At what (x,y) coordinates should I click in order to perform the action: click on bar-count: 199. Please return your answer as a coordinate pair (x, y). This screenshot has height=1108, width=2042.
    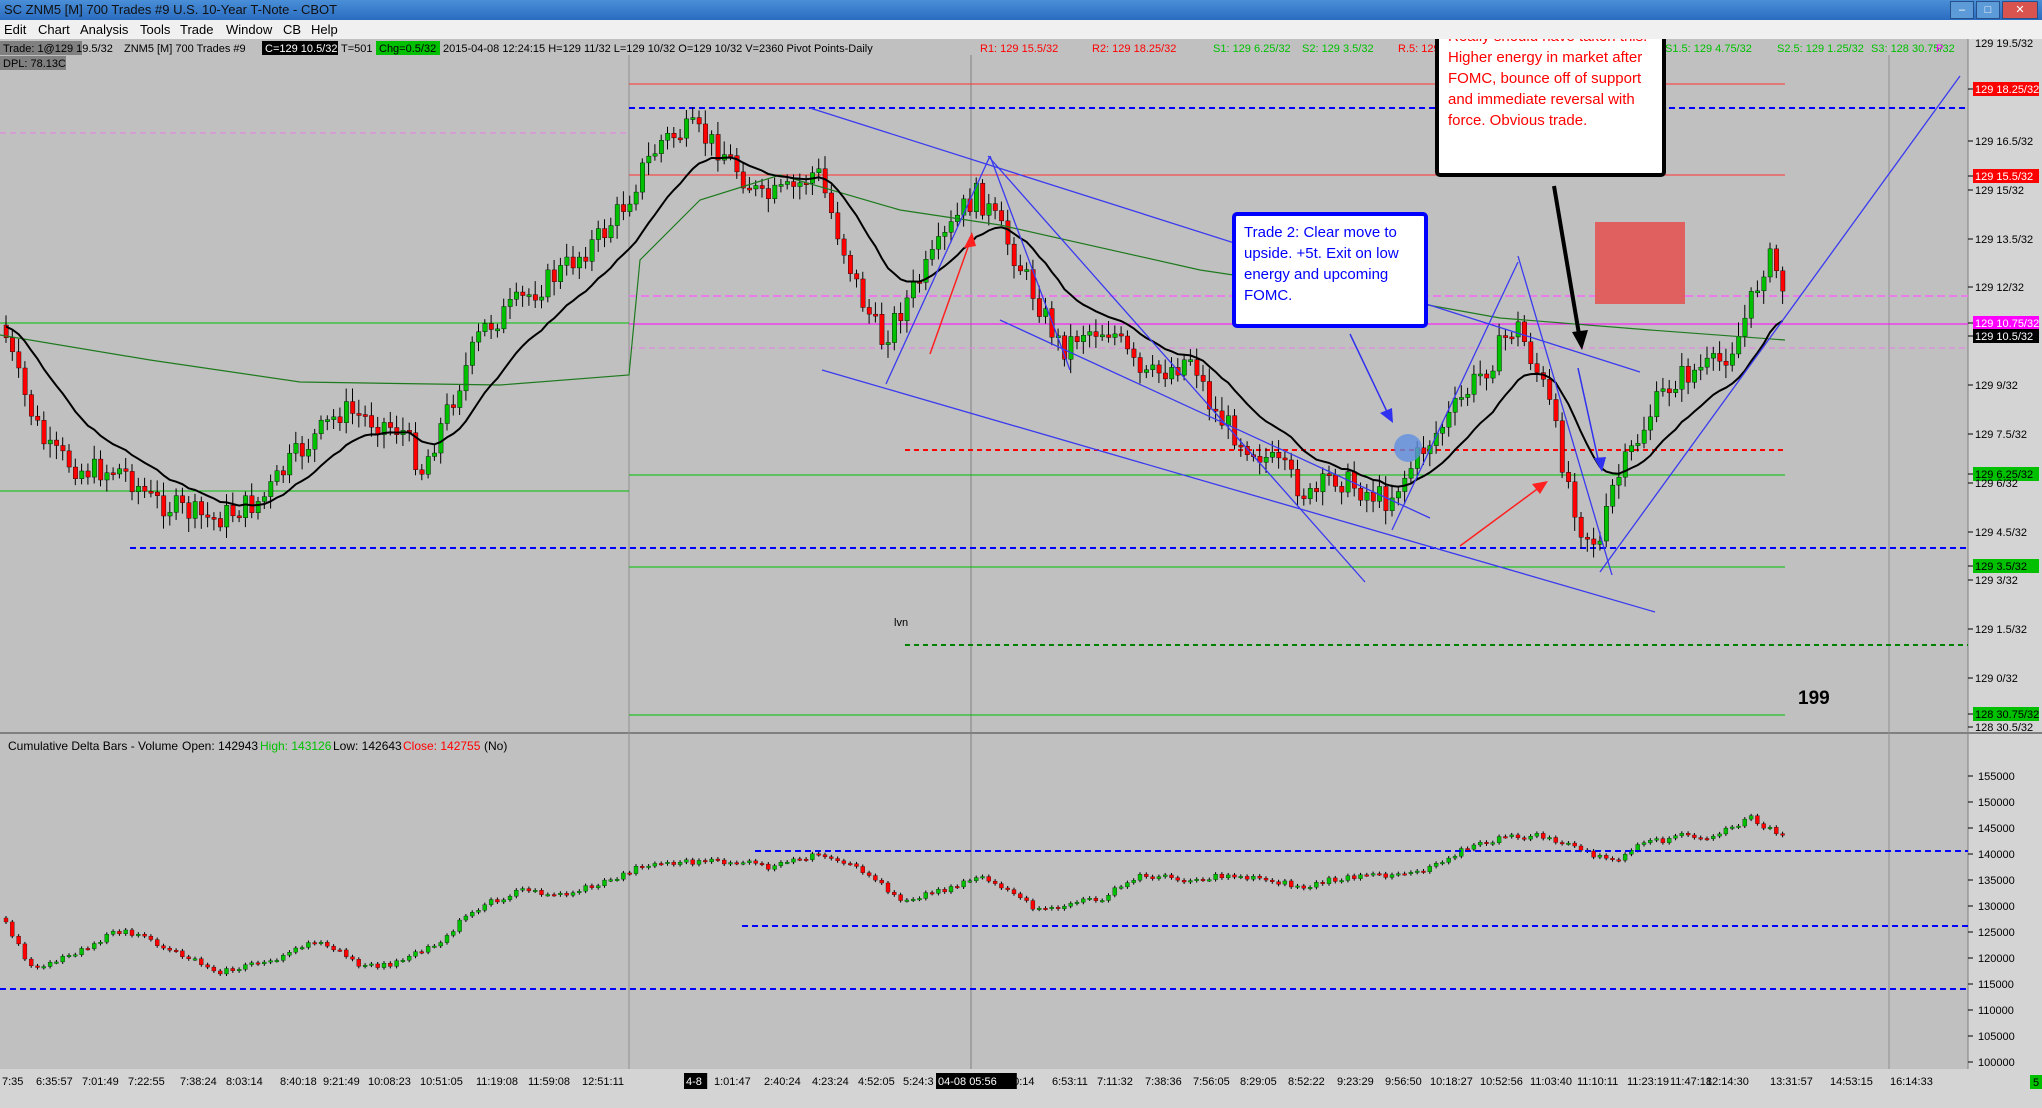
    Looking at the image, I should click on (1814, 698).